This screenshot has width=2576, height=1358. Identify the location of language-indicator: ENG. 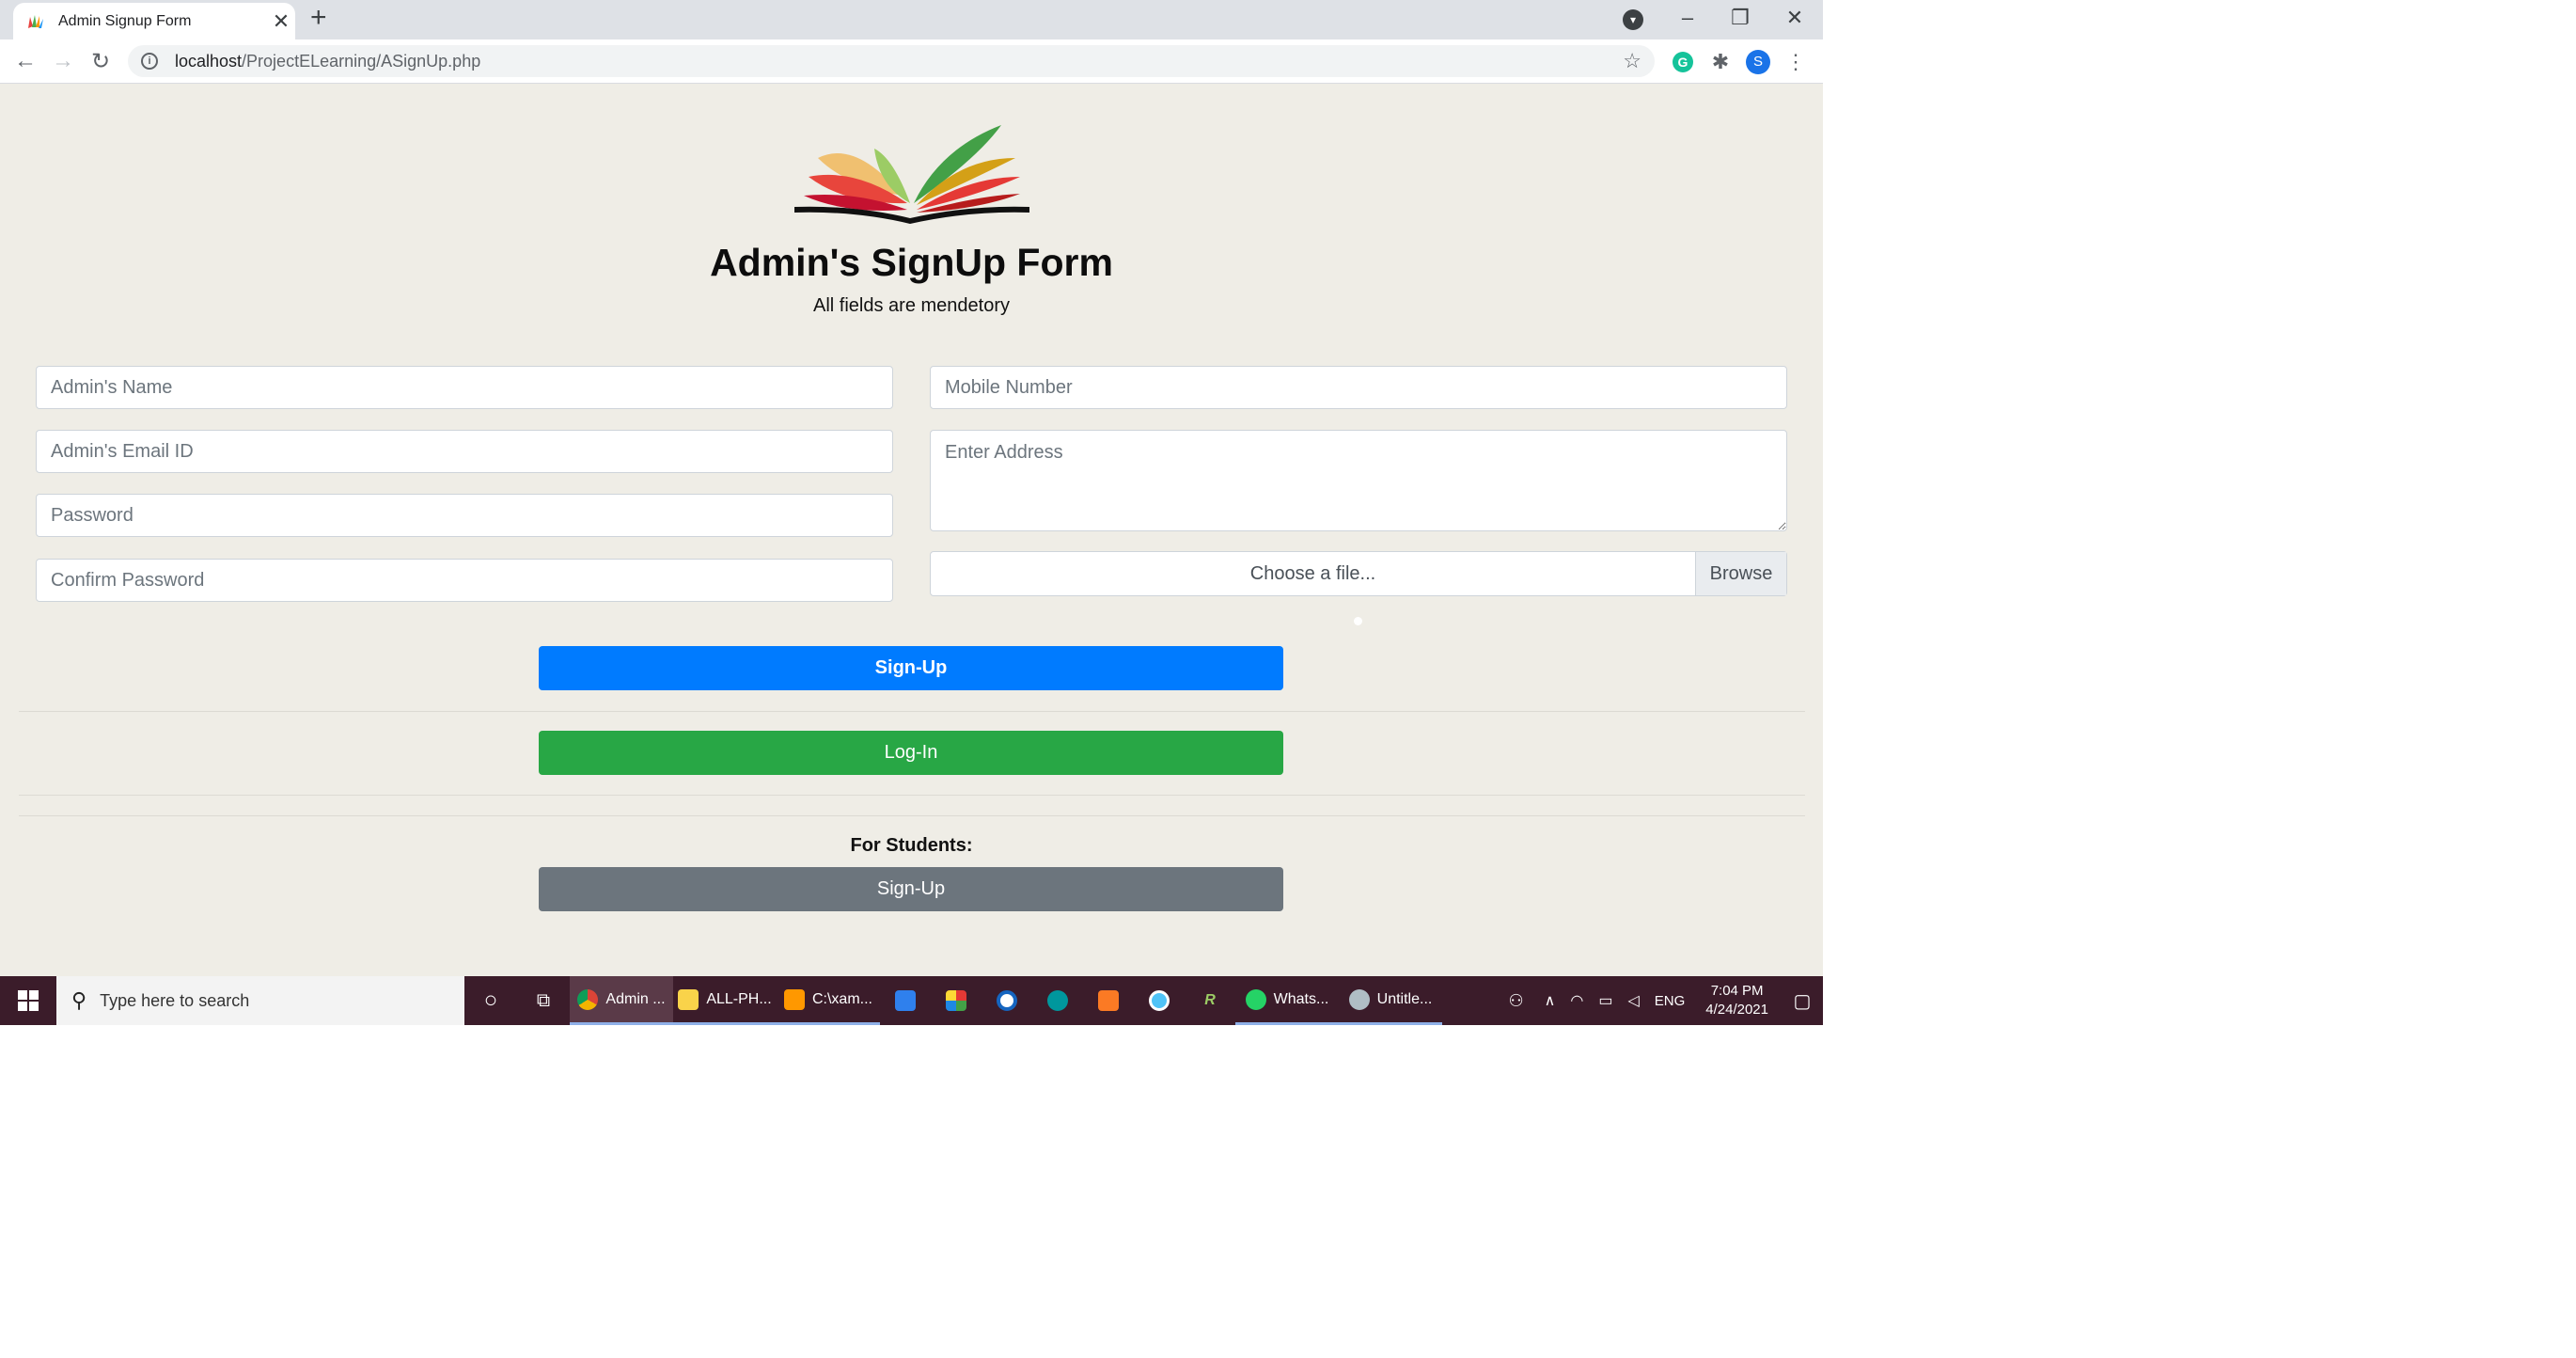
(1671, 1001).